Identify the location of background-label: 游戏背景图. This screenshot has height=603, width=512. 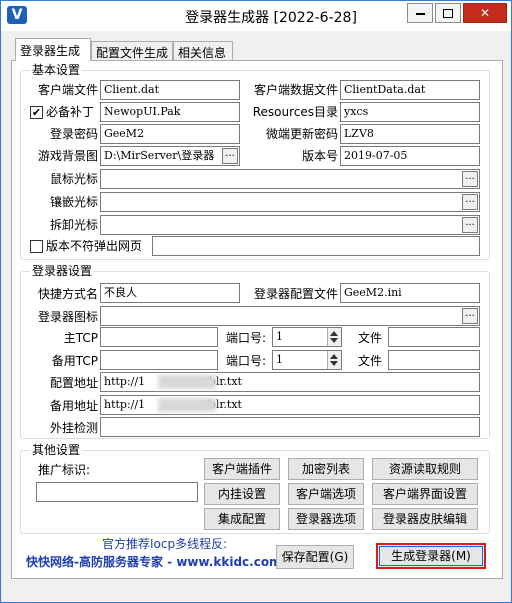
(67, 156).